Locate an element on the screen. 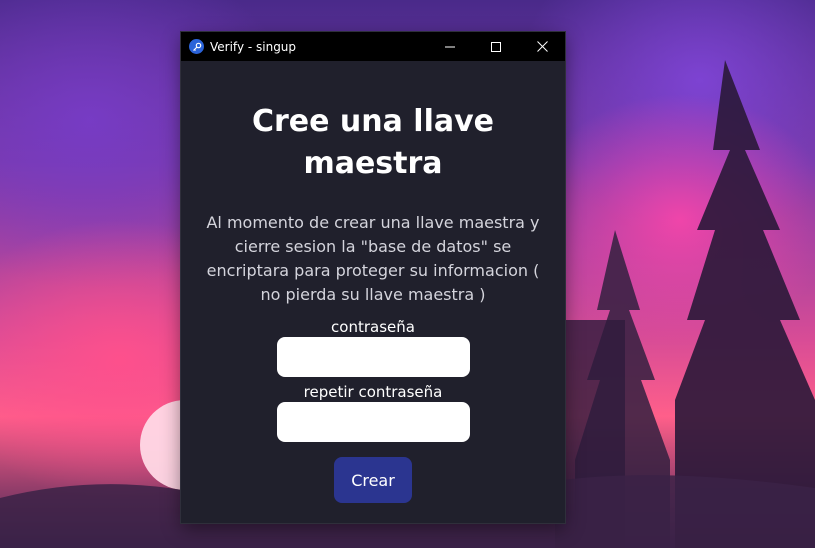 The height and width of the screenshot is (548, 815). maximize-icon is located at coordinates (496, 46).